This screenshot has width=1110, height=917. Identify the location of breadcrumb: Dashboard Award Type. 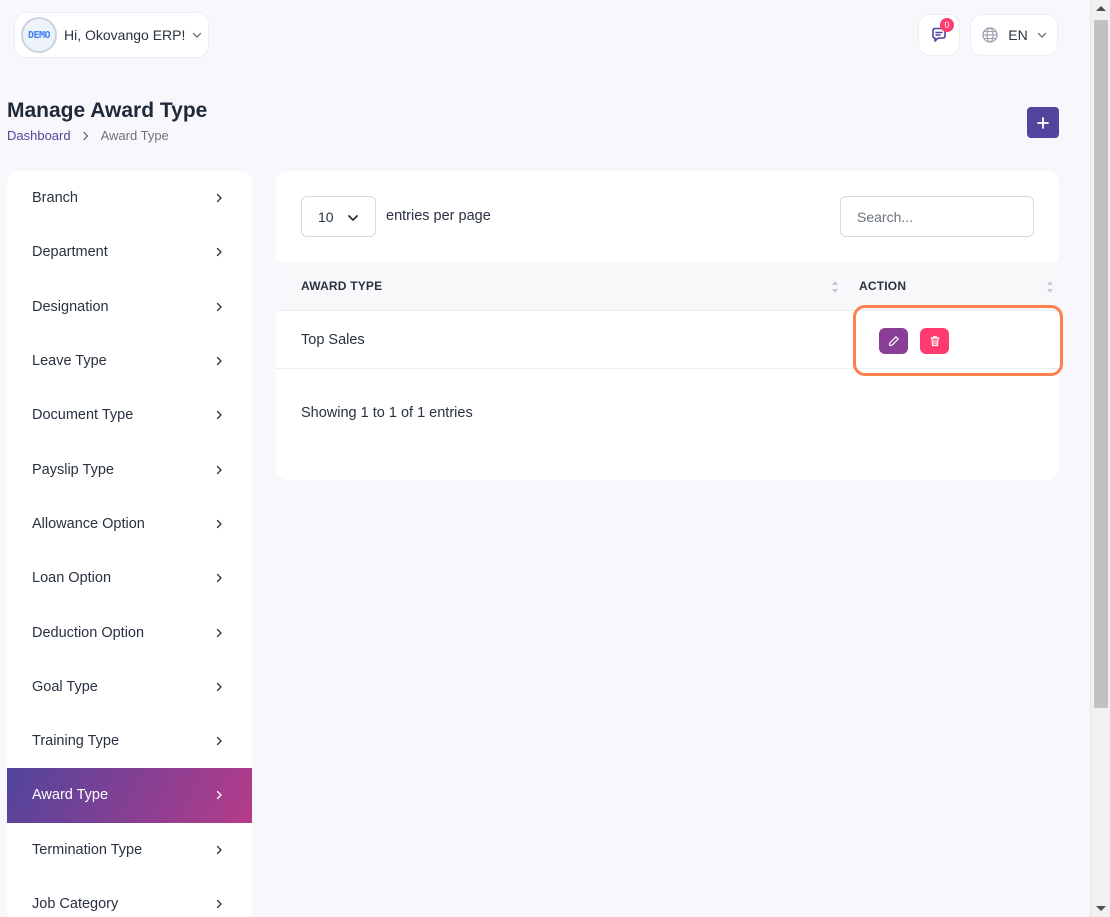
(88, 135).